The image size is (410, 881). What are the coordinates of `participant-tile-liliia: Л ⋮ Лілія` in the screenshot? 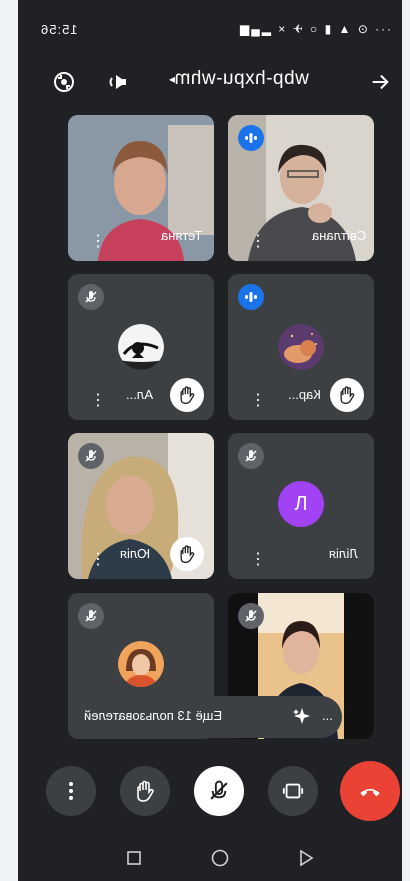 It's located at (301, 506).